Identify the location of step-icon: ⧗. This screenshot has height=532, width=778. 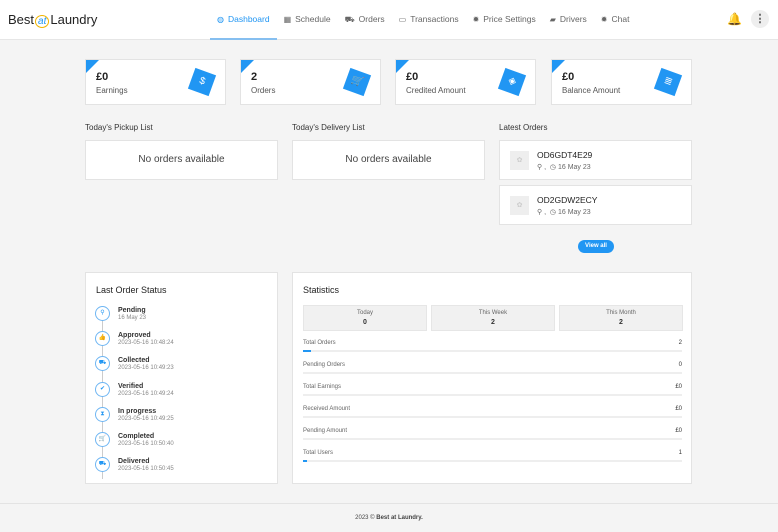
(102, 414).